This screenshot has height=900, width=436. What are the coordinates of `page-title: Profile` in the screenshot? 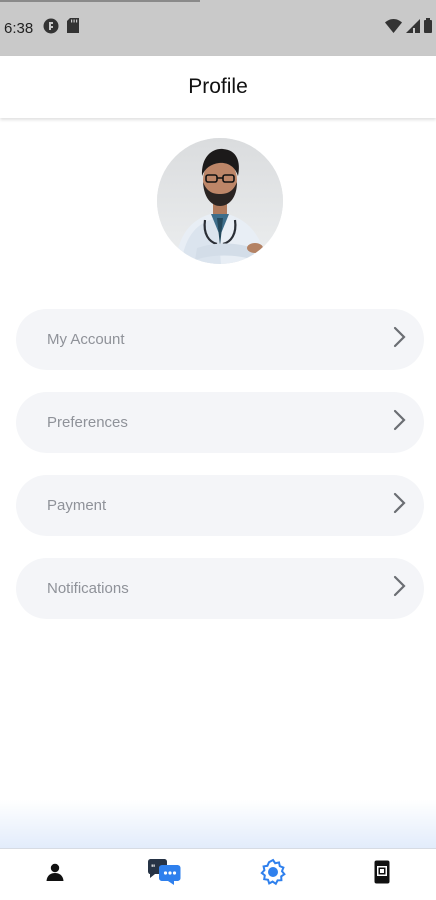 It's located at (218, 86).